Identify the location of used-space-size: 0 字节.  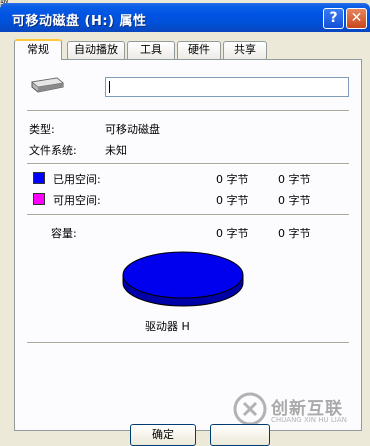
(294, 179).